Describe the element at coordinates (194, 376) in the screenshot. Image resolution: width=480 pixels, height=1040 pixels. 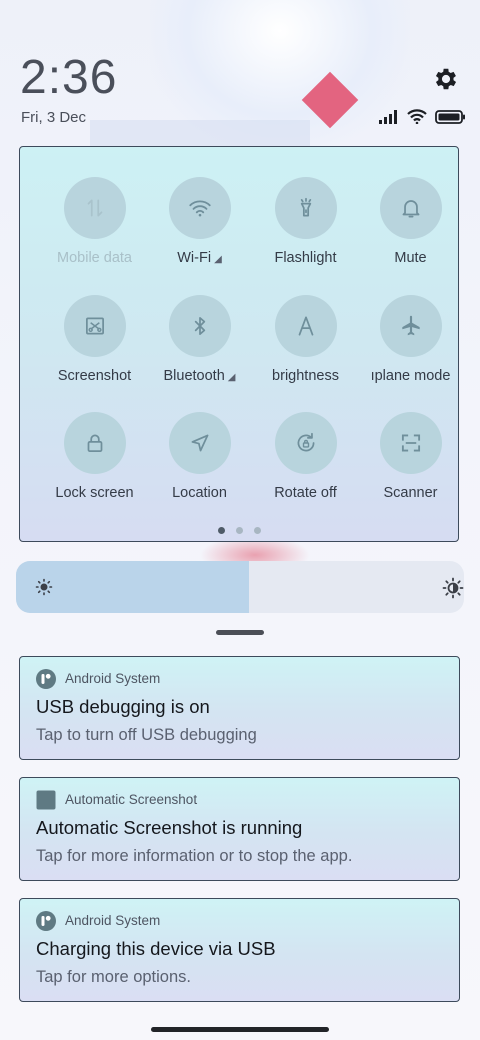
I see `qs-tile-label-text: Bluetooth` at that location.